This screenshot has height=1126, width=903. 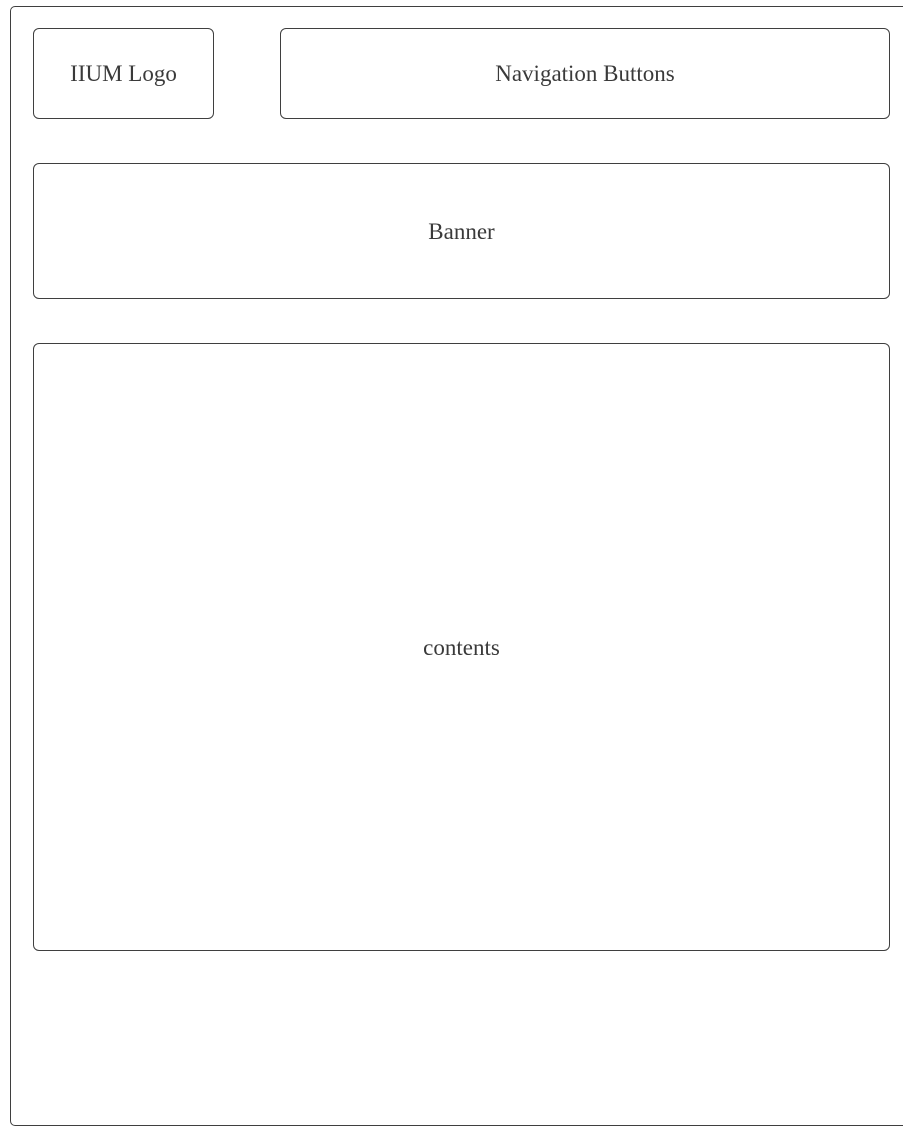 I want to click on banner-placeholder: Banner, so click(x=461, y=231).